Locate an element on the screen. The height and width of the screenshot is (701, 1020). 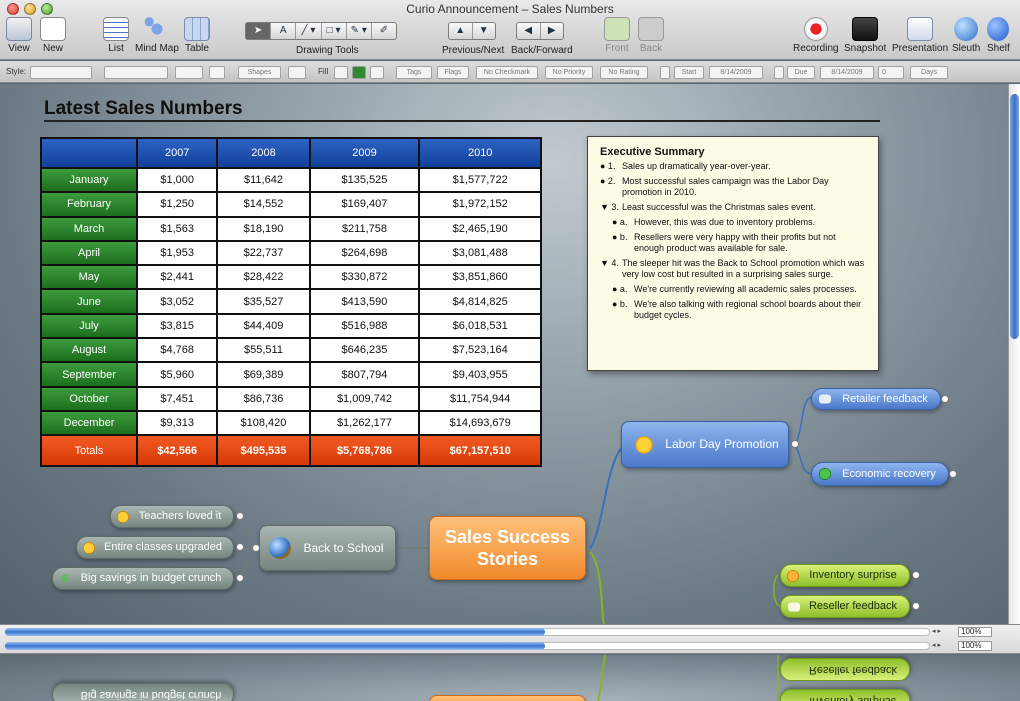
info-icon is located at coordinates (998, 29).